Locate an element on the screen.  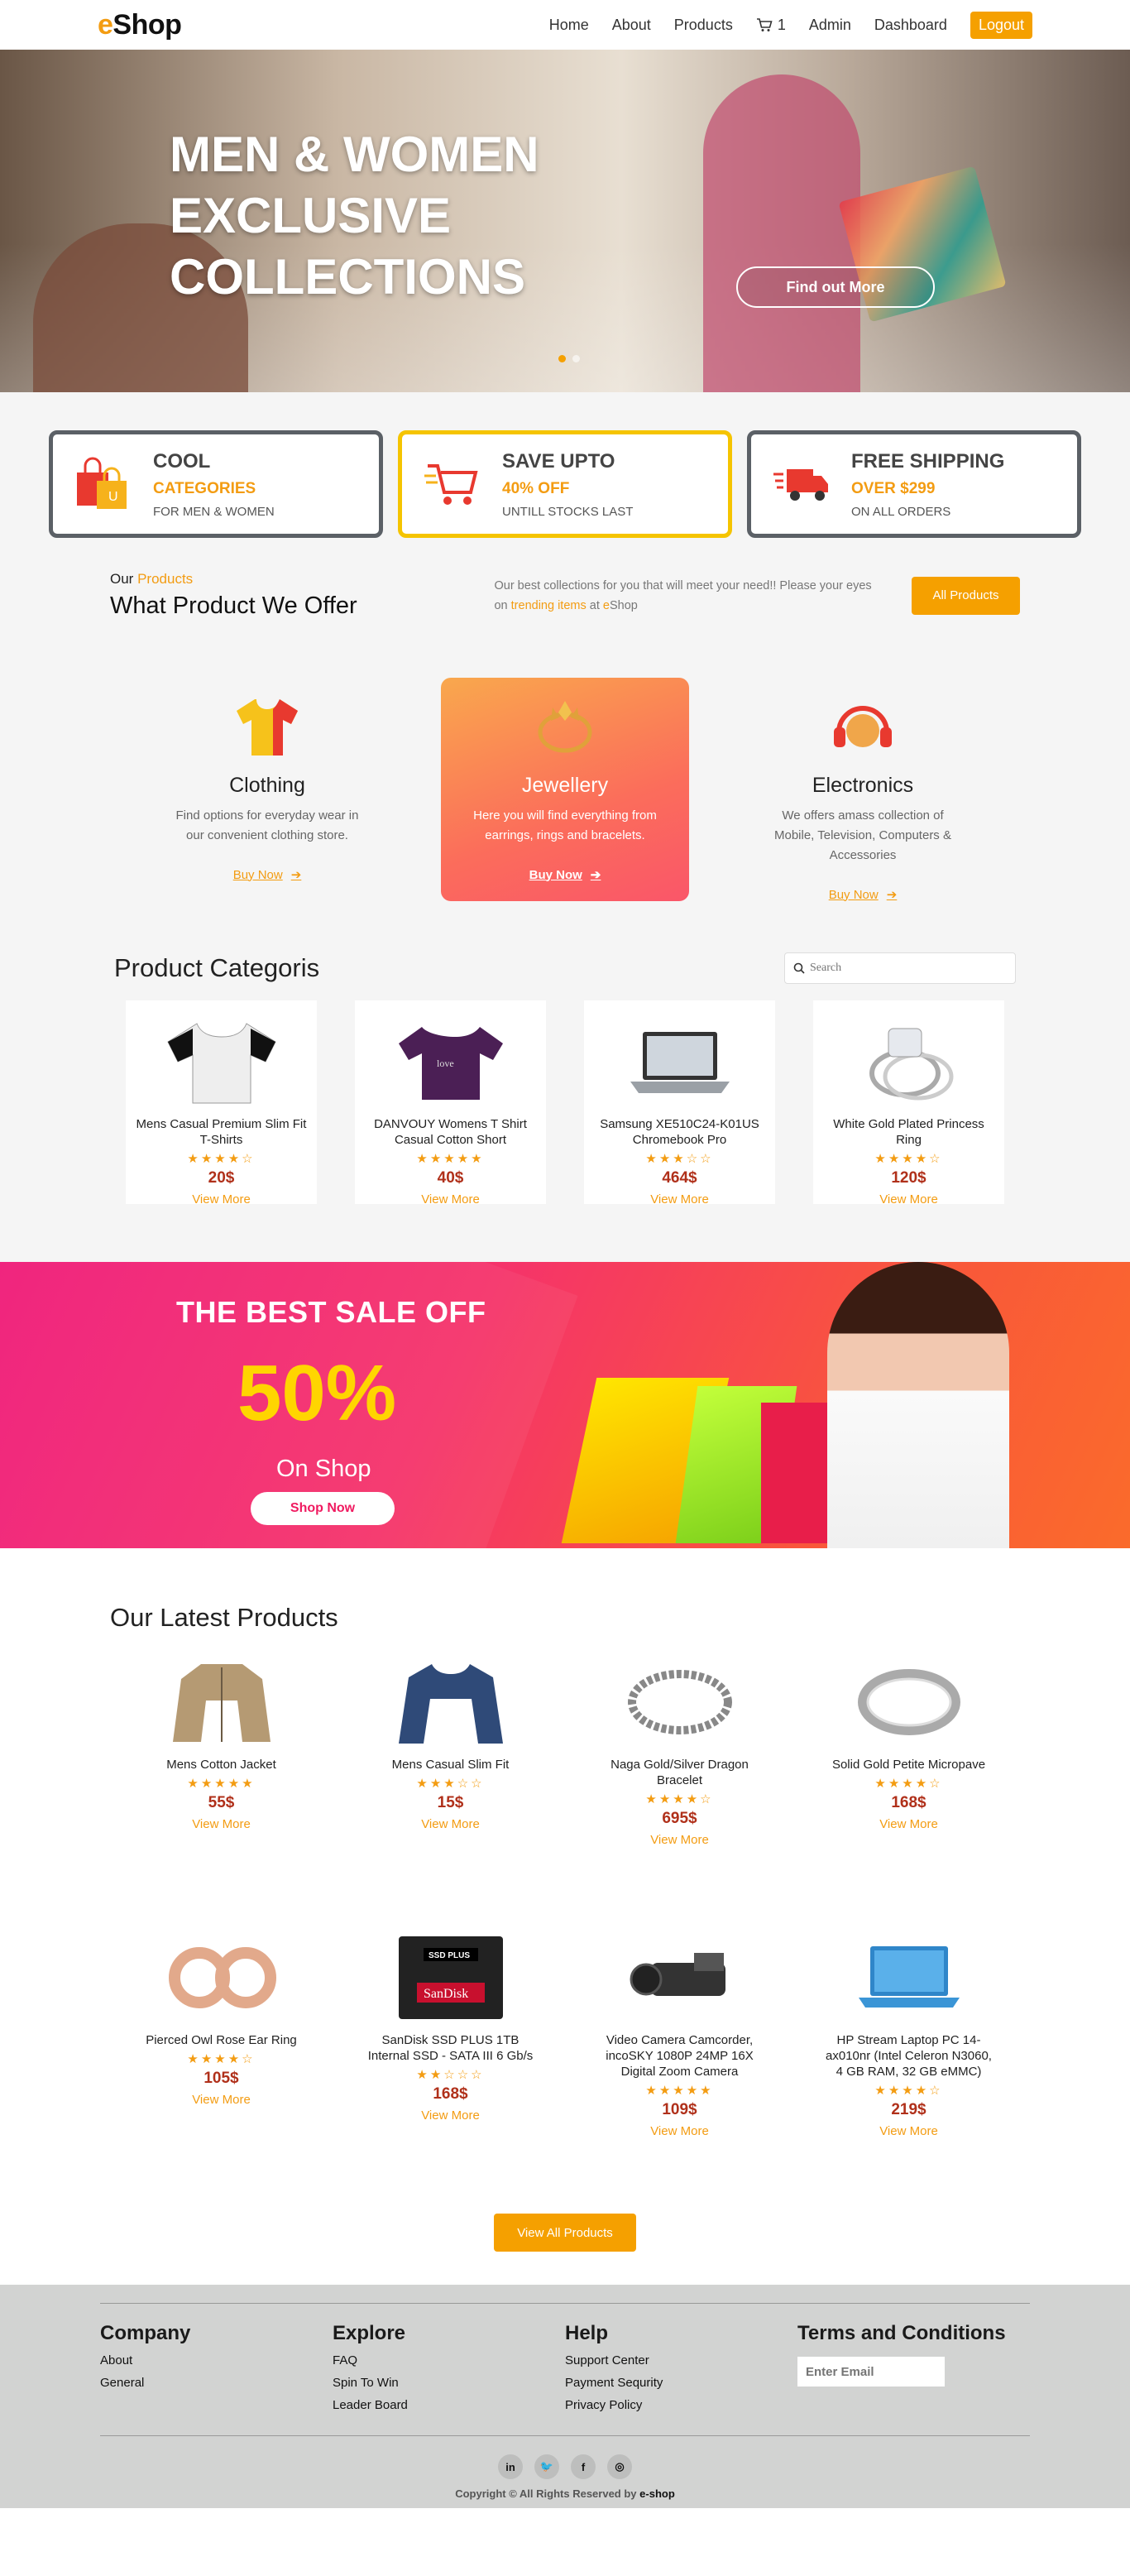
feature-save: SAVE UPTO 40% OFF UNTILL STOCKS LAST is located at coordinates (565, 484).